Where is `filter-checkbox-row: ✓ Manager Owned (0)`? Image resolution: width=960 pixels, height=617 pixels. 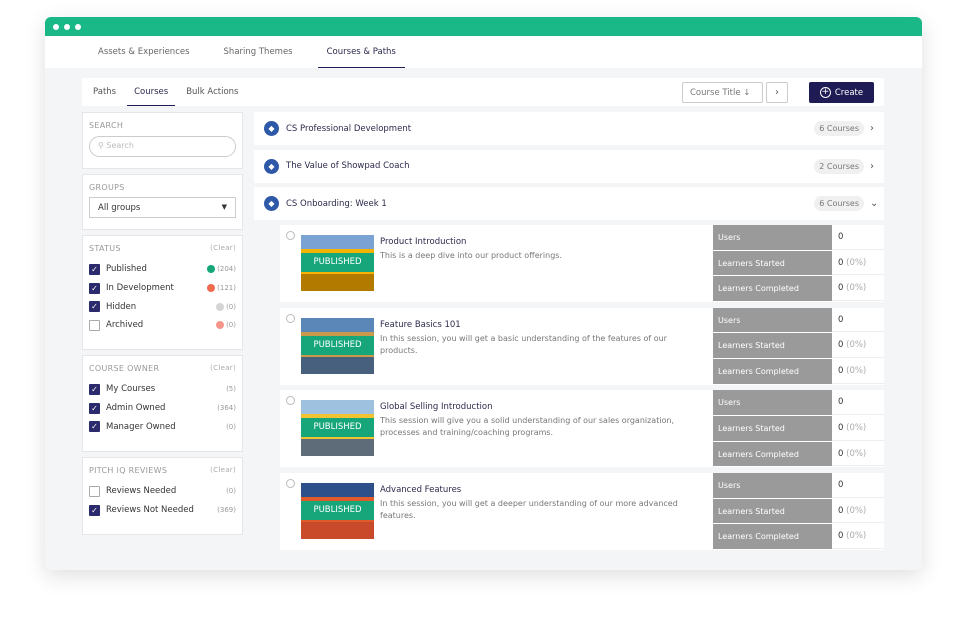
filter-checkbox-row: ✓ Manager Owned (0) is located at coordinates (162, 426).